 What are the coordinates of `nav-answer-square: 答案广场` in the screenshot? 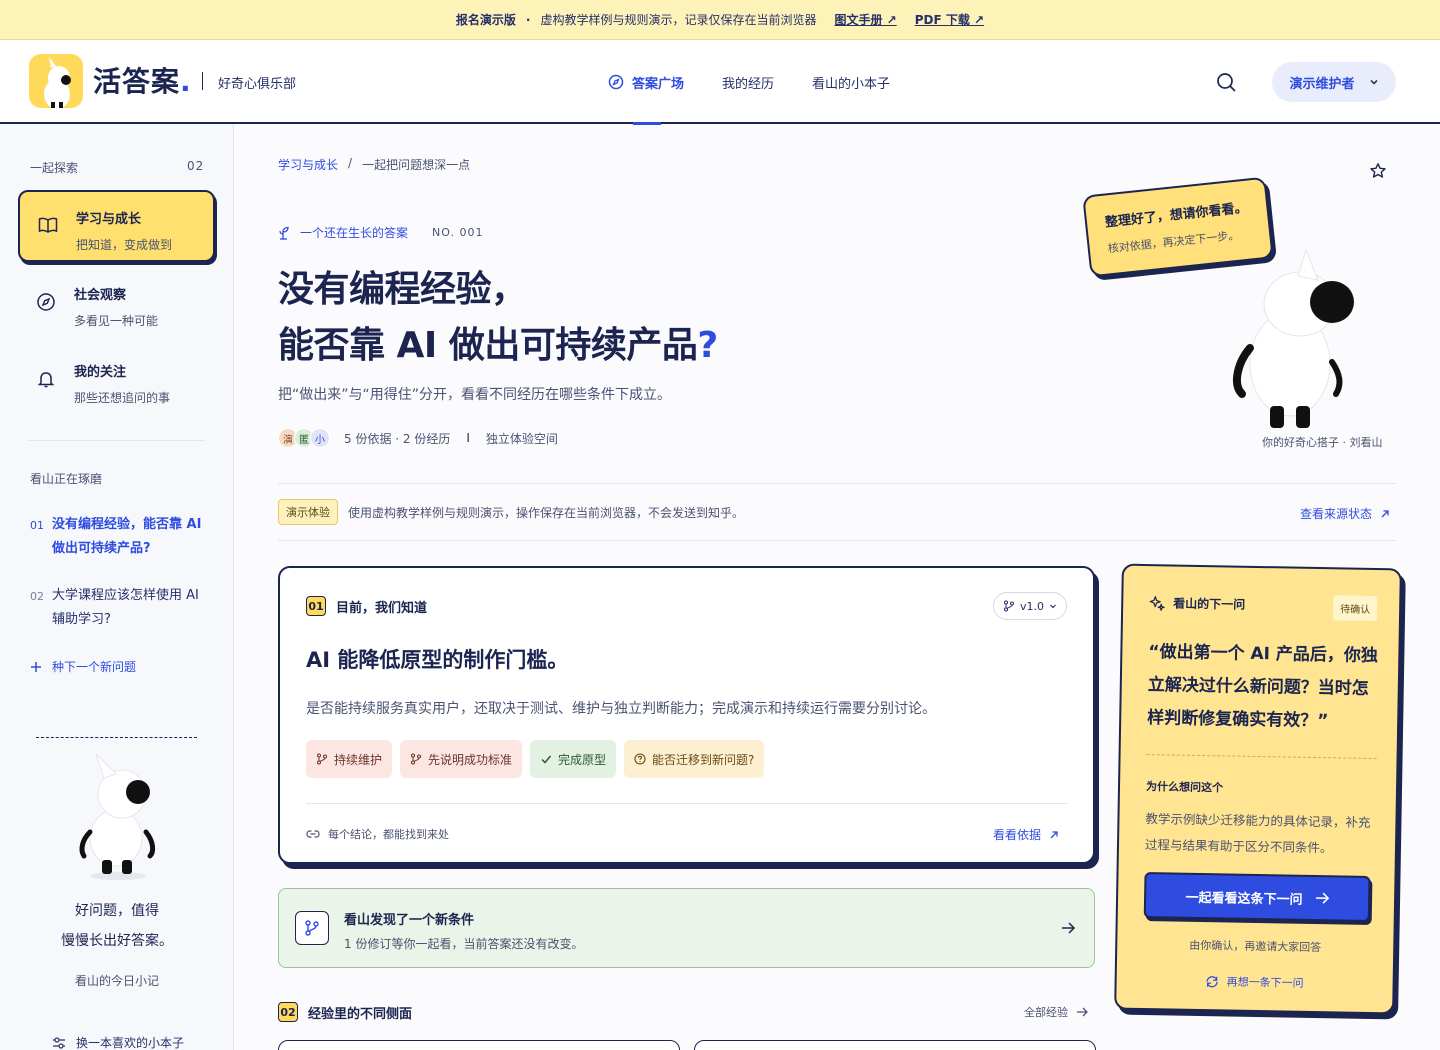 It's located at (646, 82).